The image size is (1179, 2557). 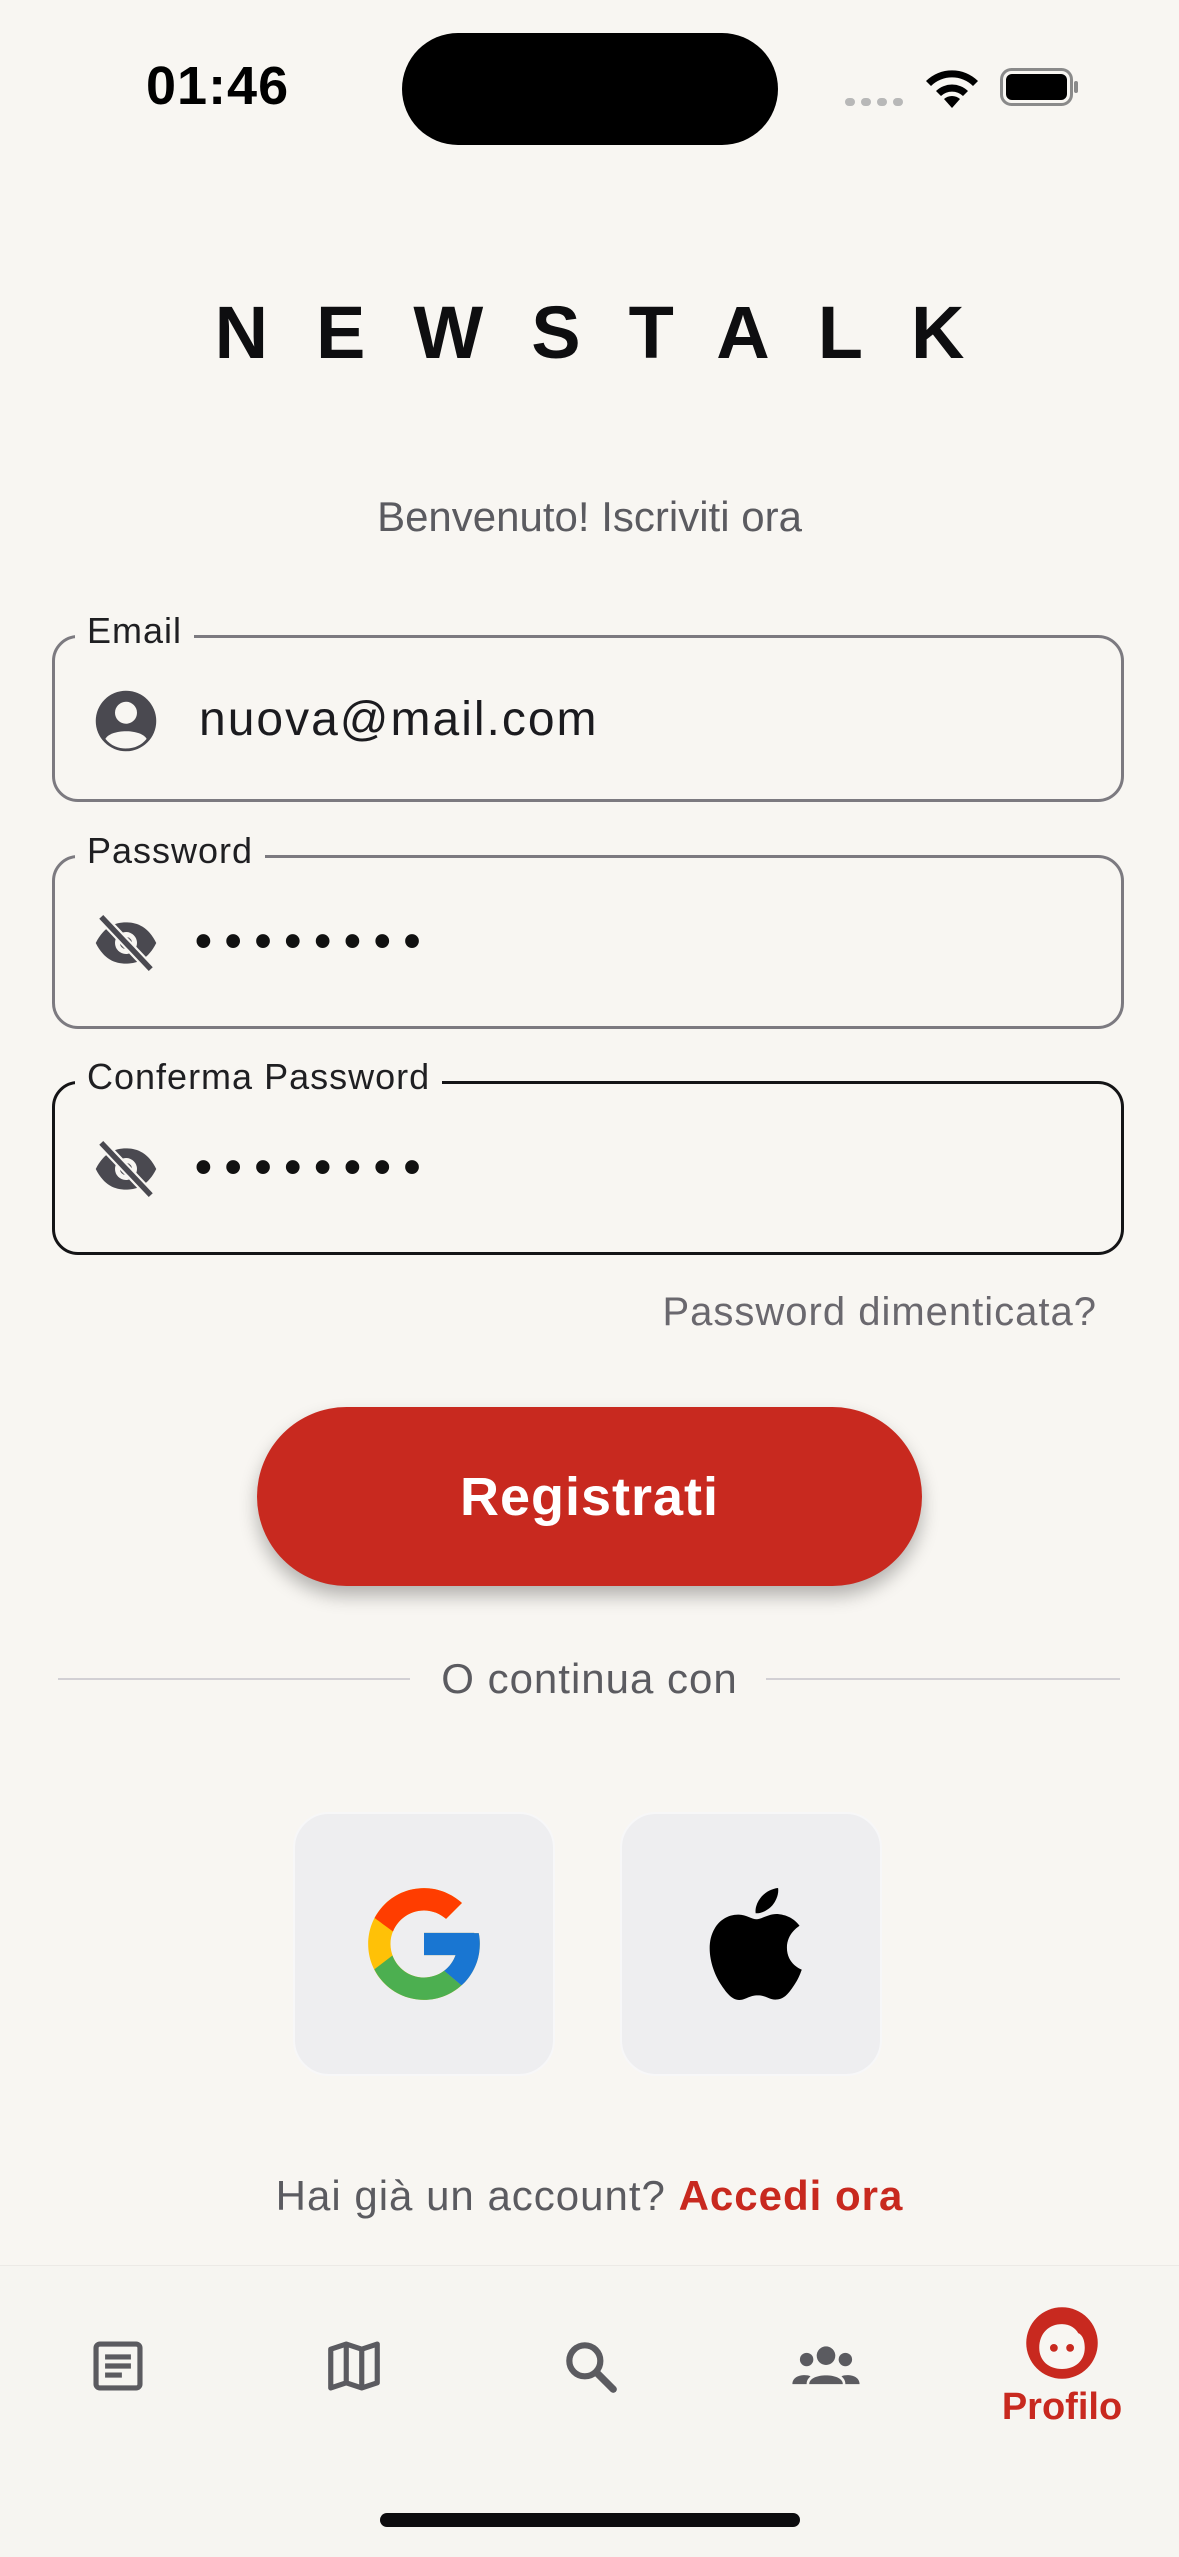 I want to click on nav-search, so click(x=590, y=2366).